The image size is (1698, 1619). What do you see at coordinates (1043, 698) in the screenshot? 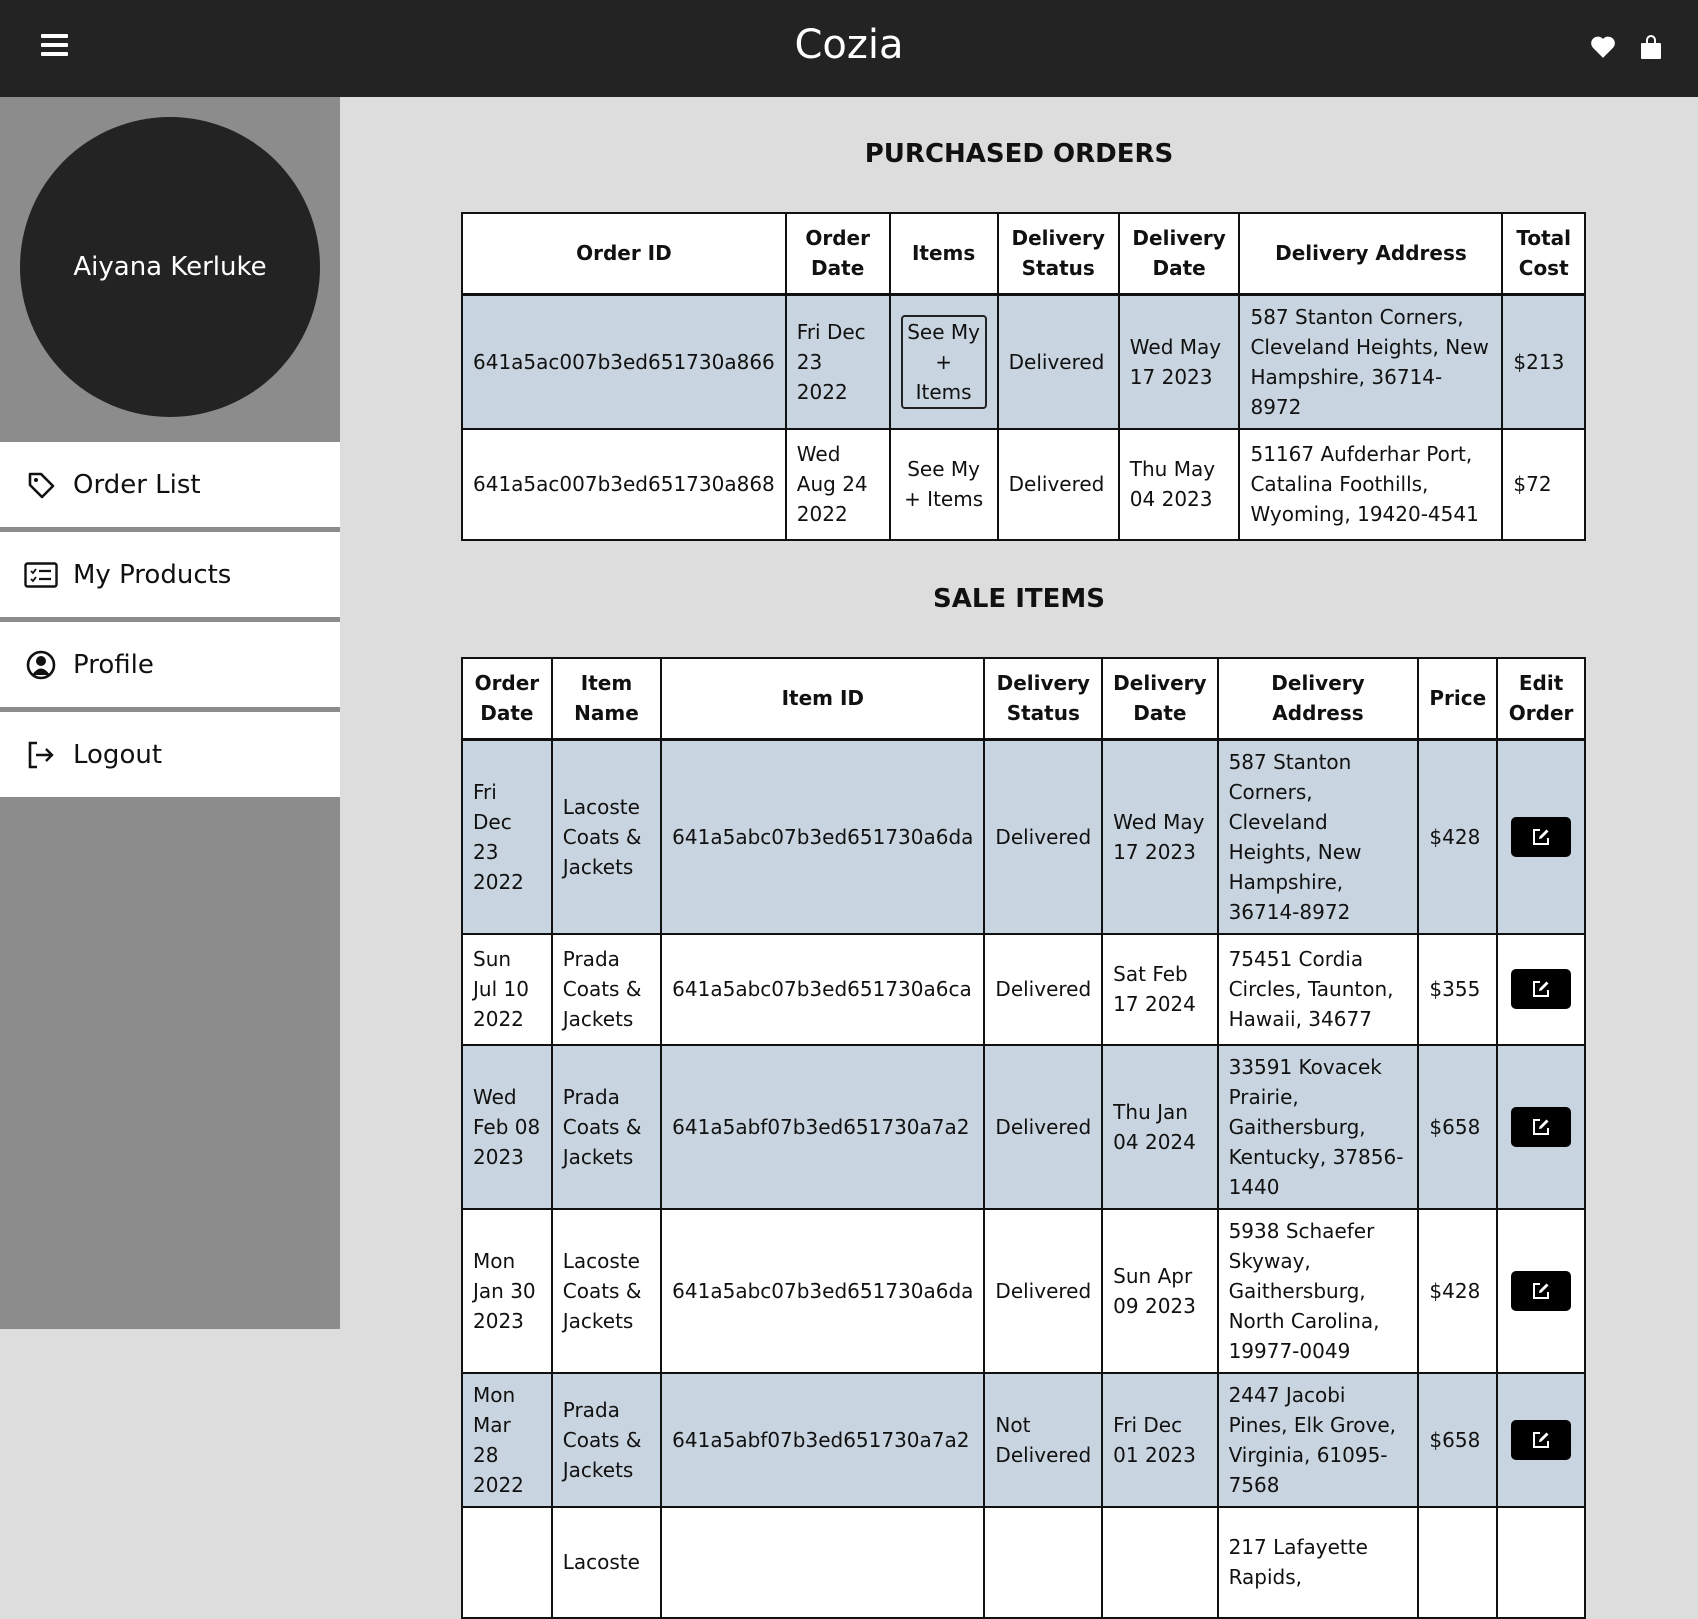
I see `col-header: Delivery Status` at bounding box center [1043, 698].